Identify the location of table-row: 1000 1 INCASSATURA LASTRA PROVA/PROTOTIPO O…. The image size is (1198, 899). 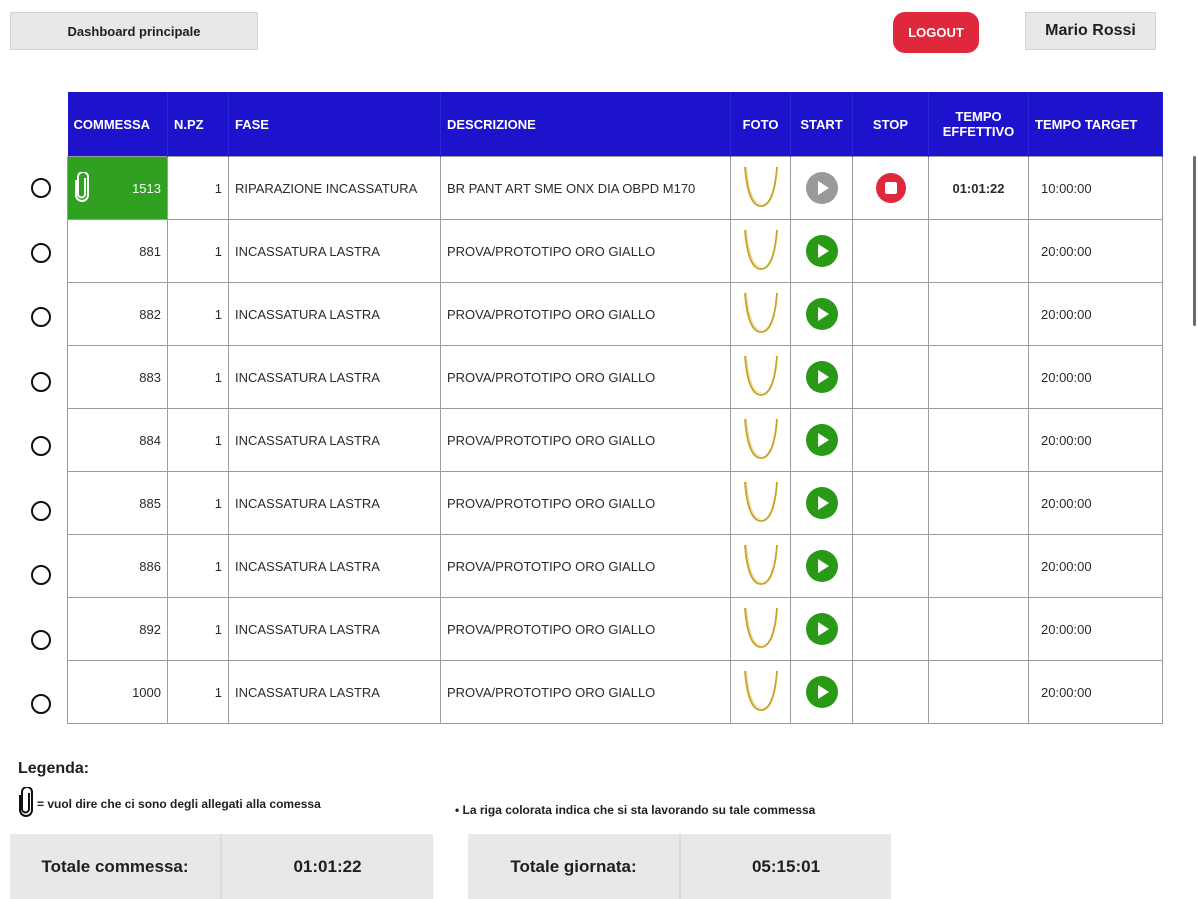
(615, 692).